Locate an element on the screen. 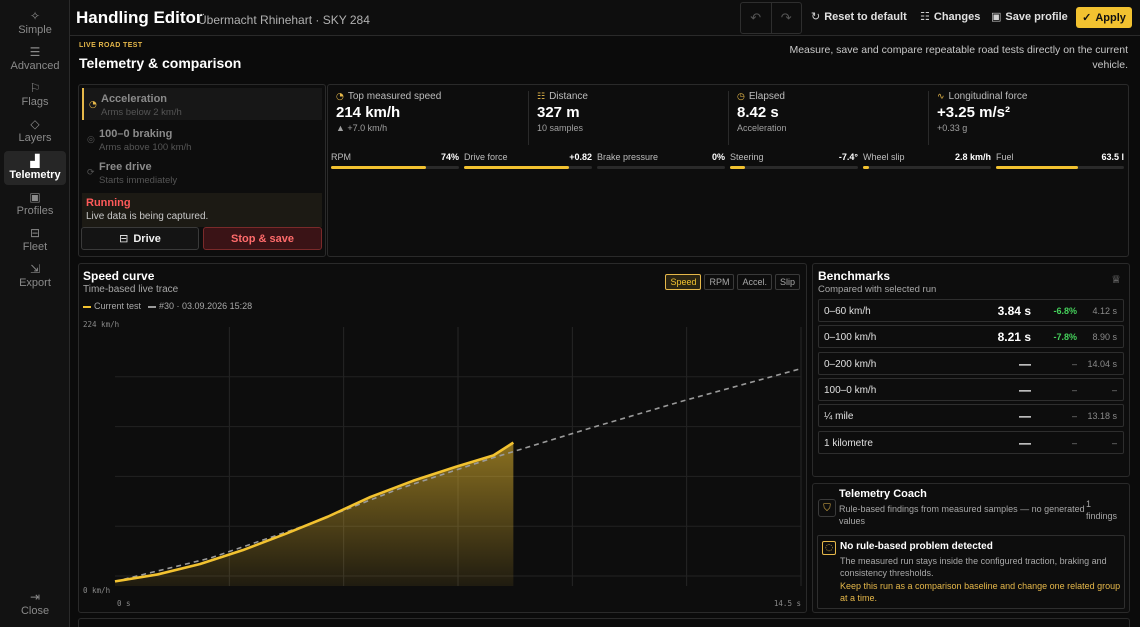  undo-button: ↶ is located at coordinates (756, 18).